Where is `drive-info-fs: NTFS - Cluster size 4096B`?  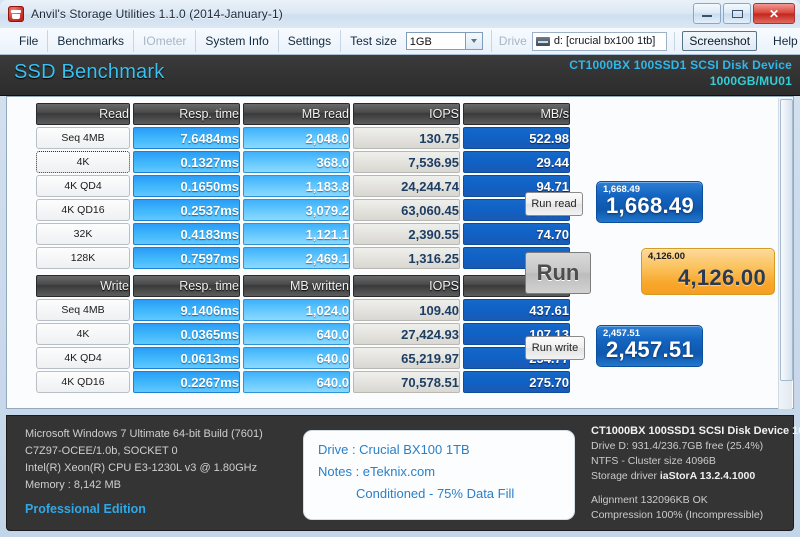
drive-info-fs: NTFS - Cluster size 4096B is located at coordinates (653, 461).